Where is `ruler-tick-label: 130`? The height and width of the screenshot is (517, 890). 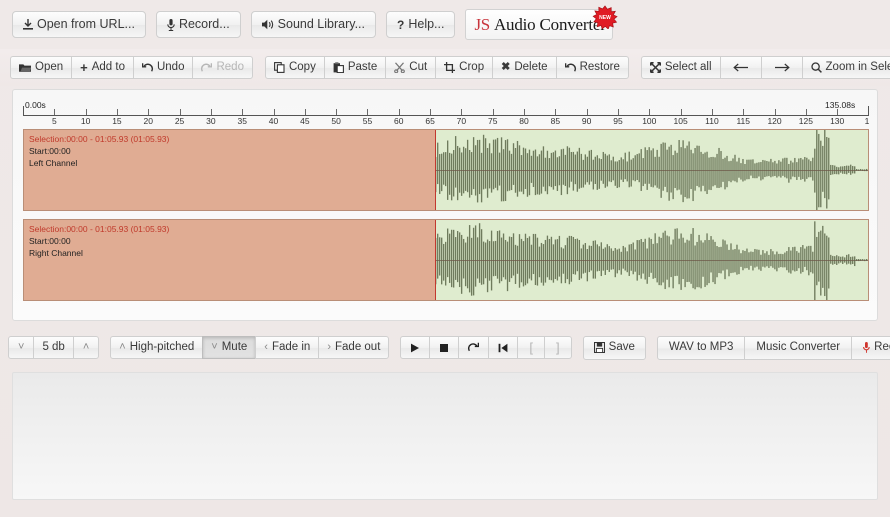
ruler-tick-label: 130 is located at coordinates (837, 121).